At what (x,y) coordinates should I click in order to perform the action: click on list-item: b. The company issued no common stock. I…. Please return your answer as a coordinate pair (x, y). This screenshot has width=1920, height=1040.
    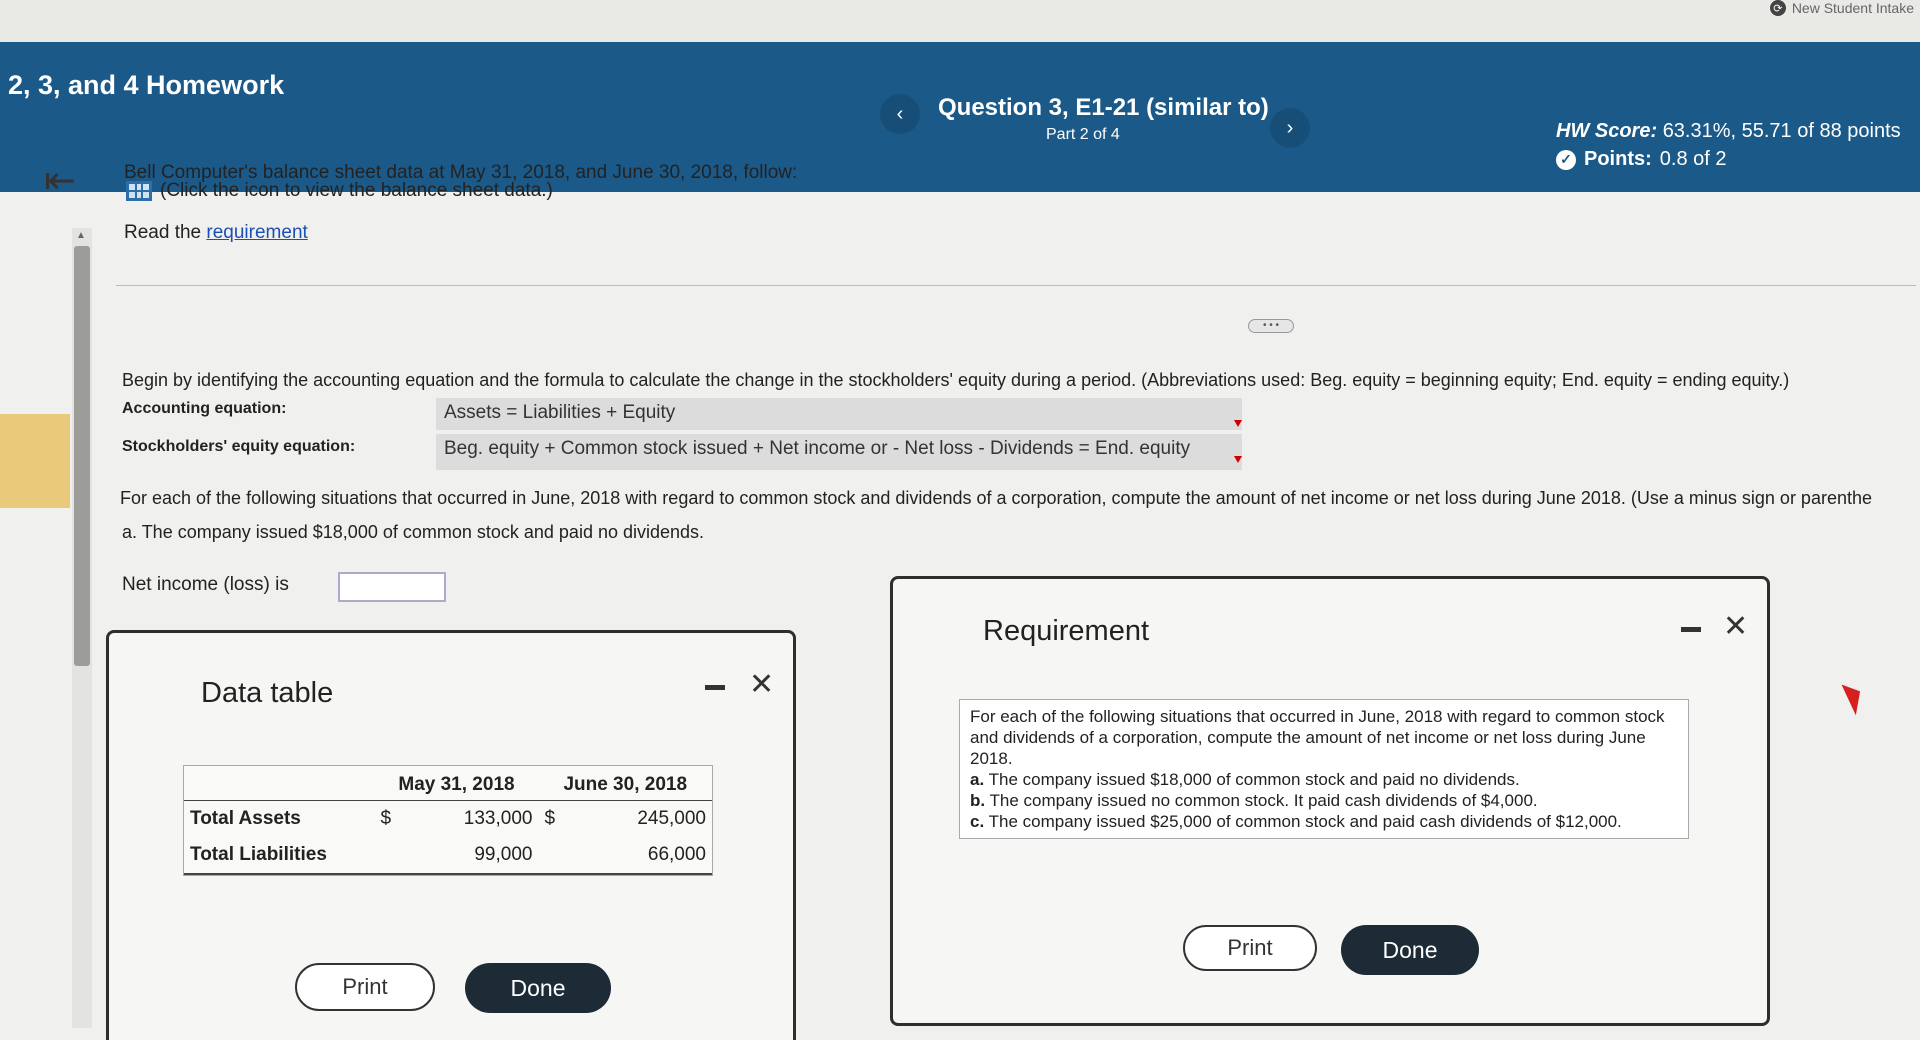
    Looking at the image, I should click on (1324, 800).